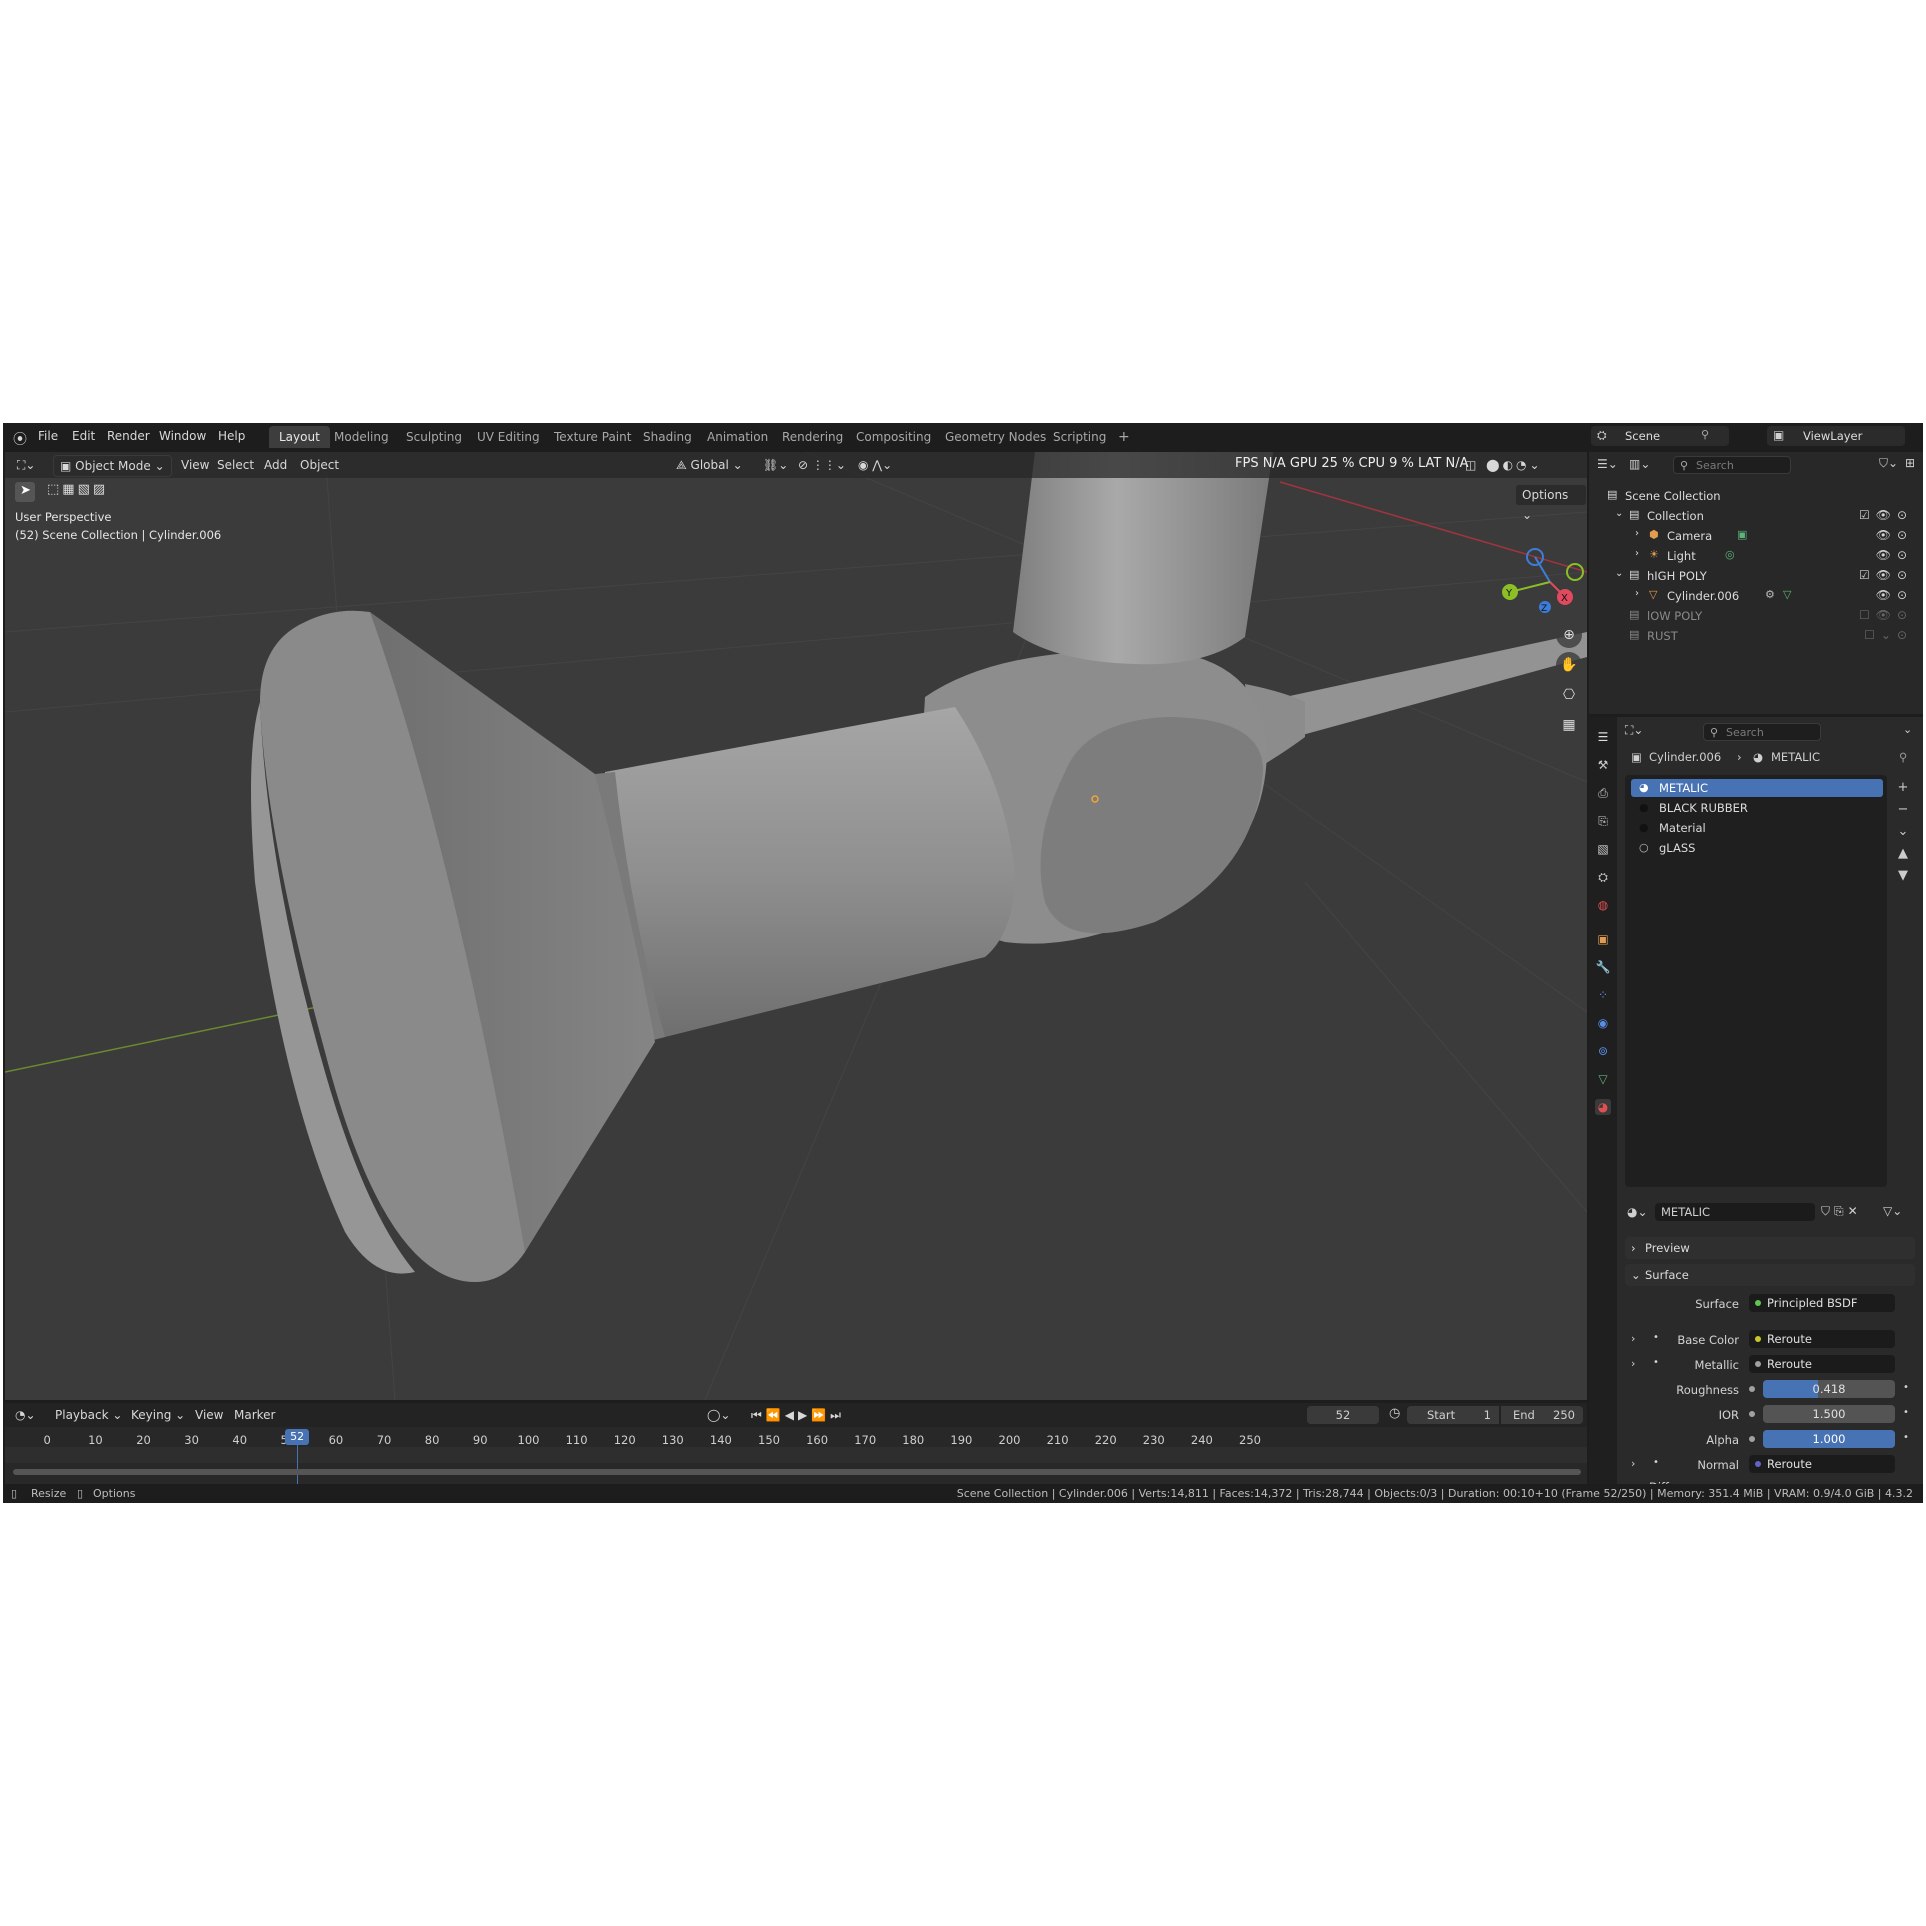 This screenshot has width=1926, height=1926. What do you see at coordinates (26, 465) in the screenshot?
I see `editor-type-icon: ⛶⌄` at bounding box center [26, 465].